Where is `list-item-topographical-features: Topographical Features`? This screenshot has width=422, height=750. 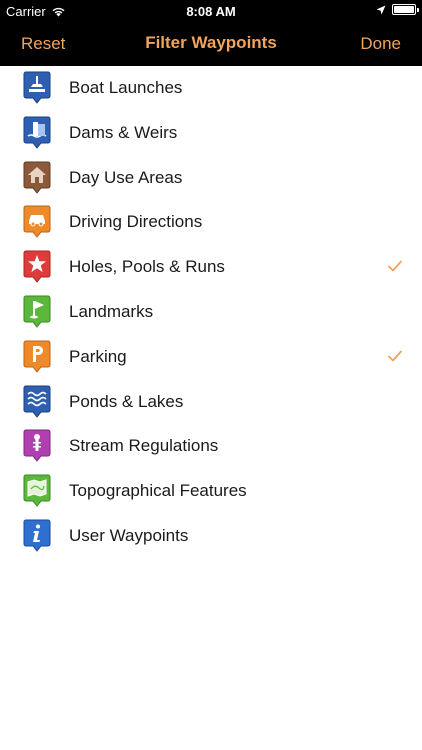 list-item-topographical-features: Topographical Features is located at coordinates (211, 491).